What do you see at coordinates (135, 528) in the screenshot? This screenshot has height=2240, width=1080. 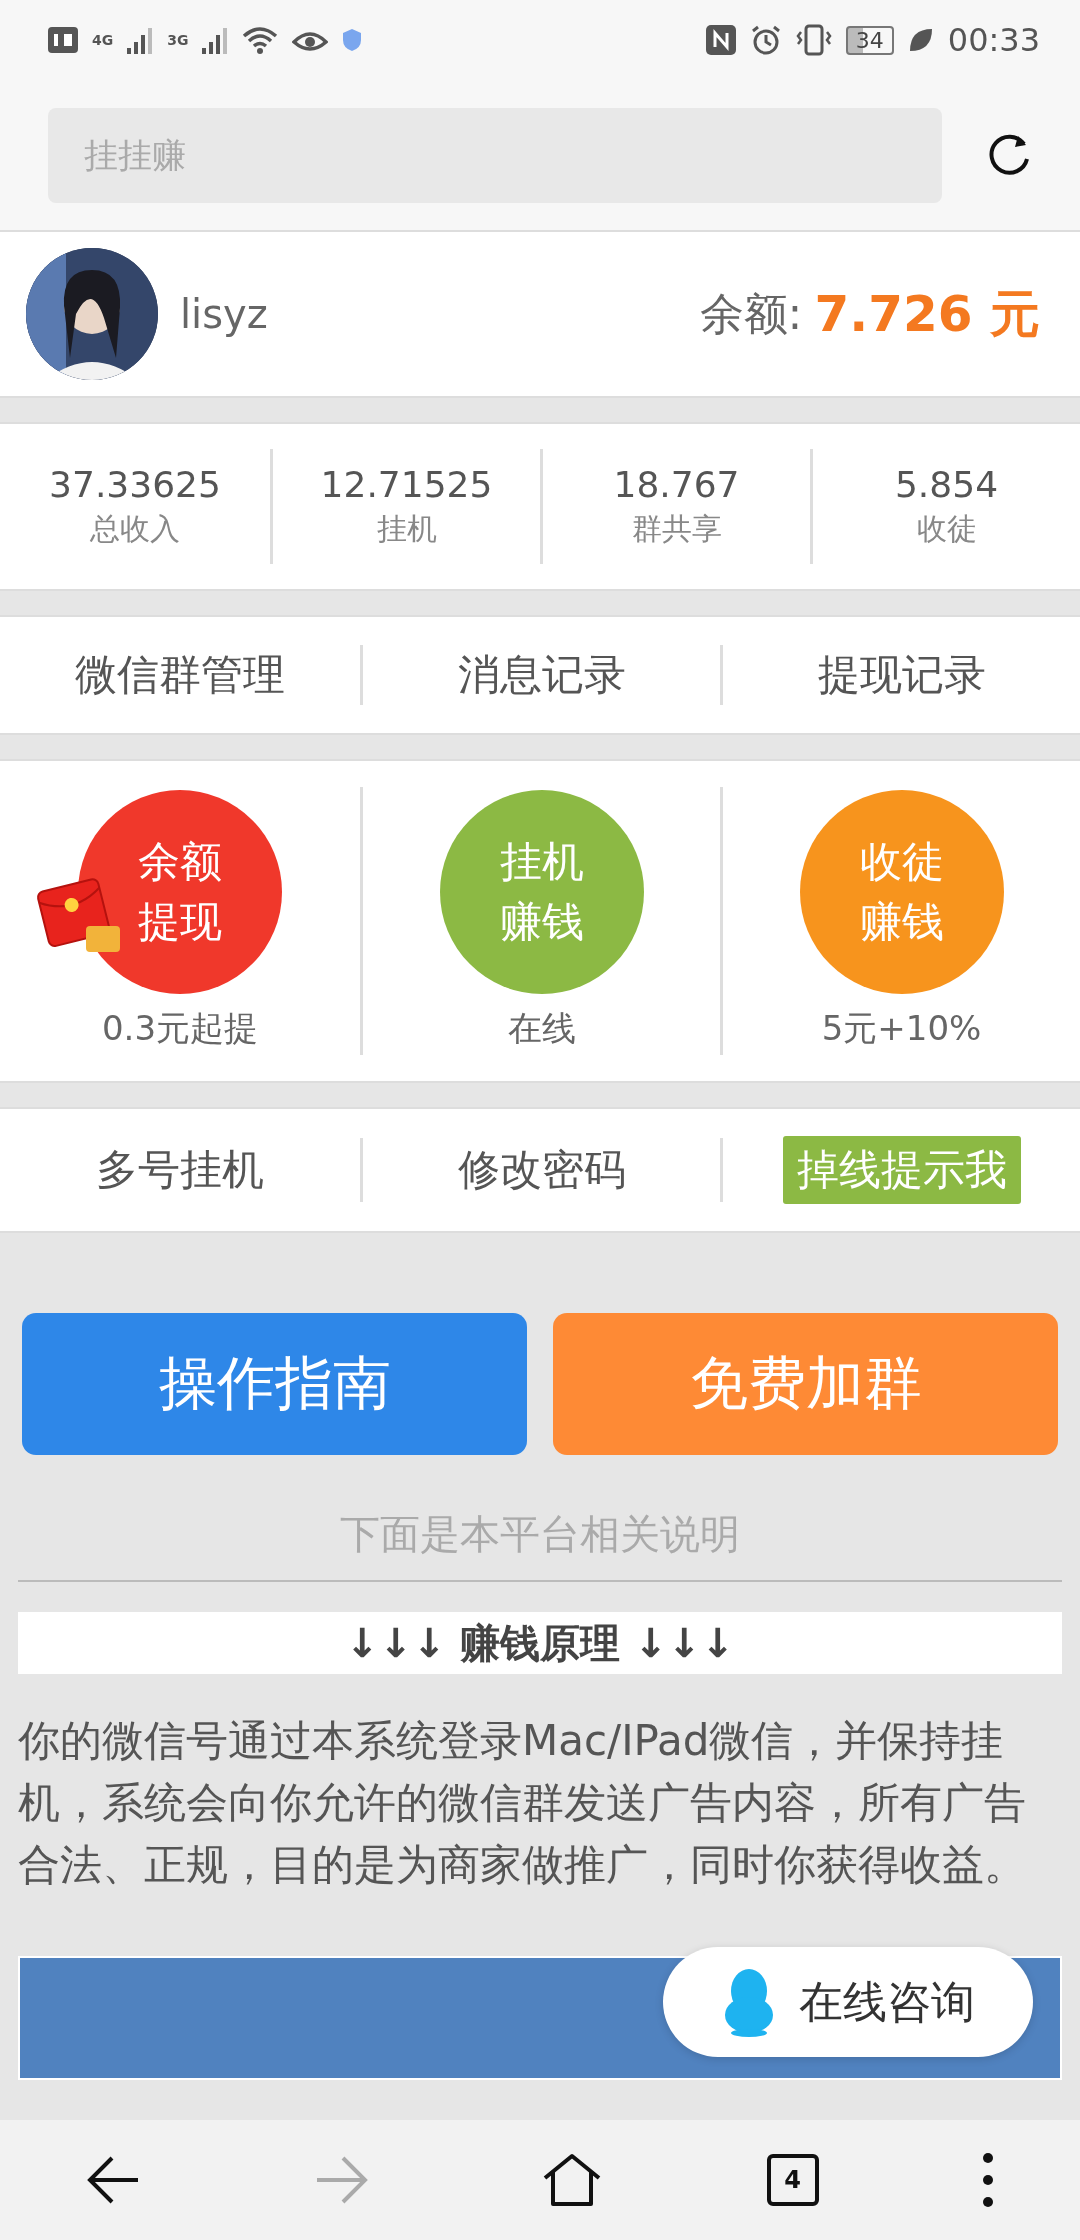 I see `stat-label: 总收入` at bounding box center [135, 528].